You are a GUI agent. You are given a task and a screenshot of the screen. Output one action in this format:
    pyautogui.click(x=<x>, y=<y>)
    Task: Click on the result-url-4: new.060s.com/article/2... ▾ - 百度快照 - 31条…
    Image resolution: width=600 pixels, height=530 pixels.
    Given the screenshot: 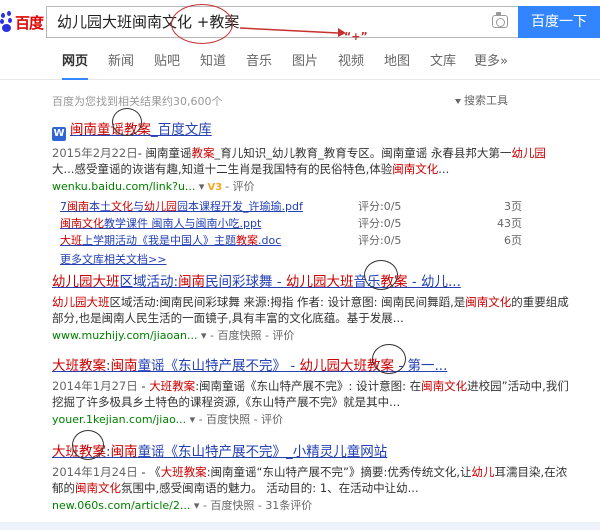 What is the action you would take?
    pyautogui.click(x=312, y=505)
    